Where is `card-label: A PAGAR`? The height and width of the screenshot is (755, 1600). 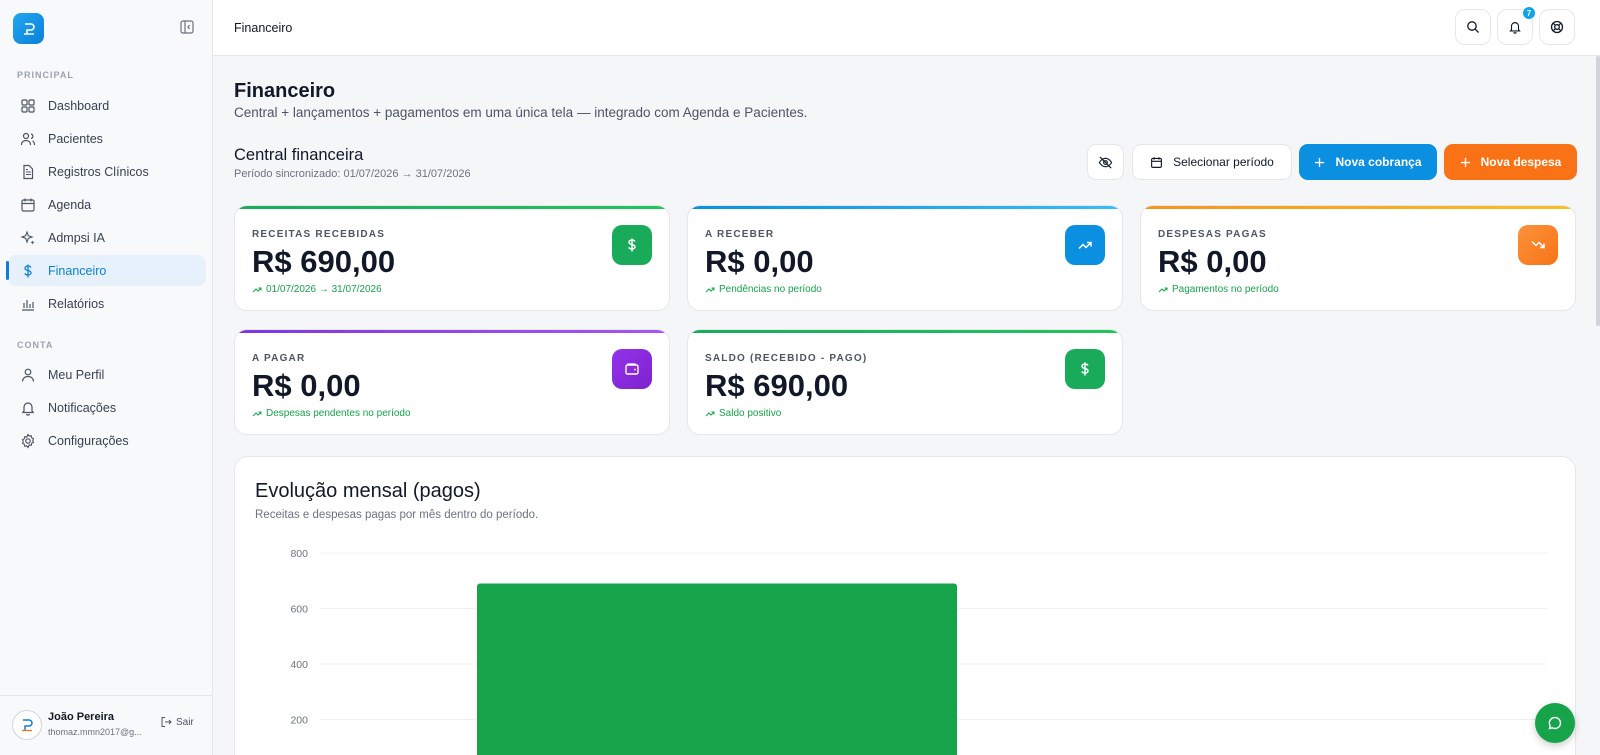 card-label: A PAGAR is located at coordinates (279, 358).